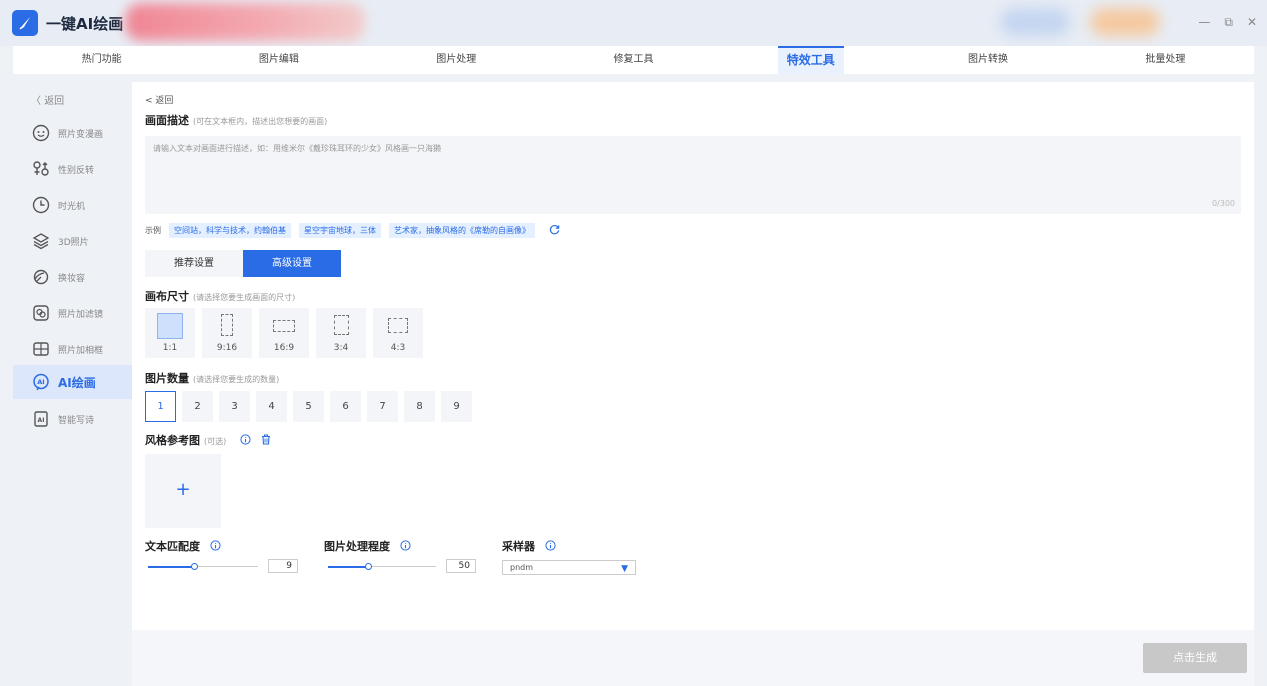  Describe the element at coordinates (41, 133) in the screenshot. I see `face-icon` at that location.